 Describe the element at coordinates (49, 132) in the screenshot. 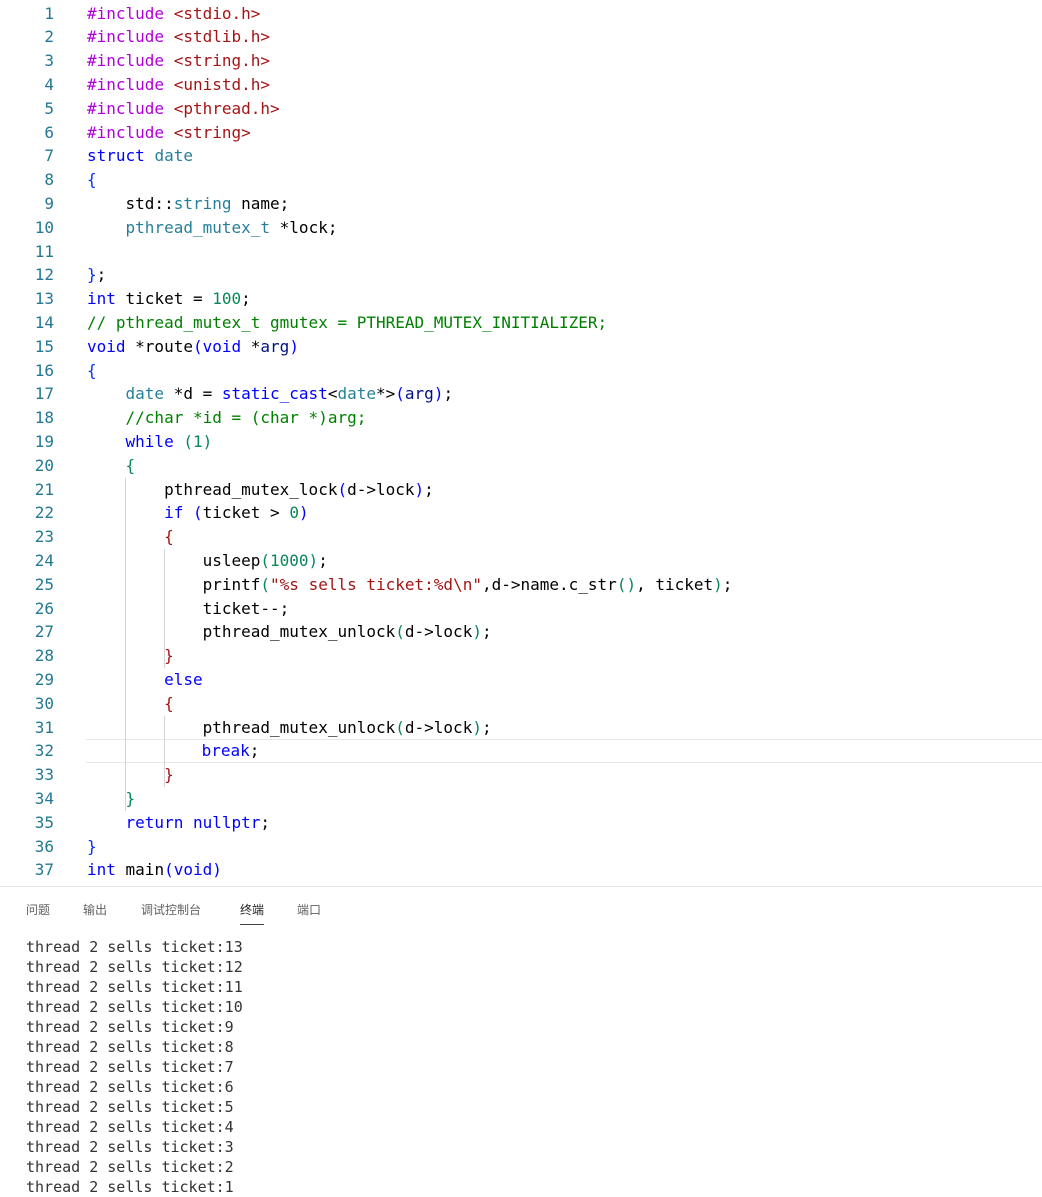

I see `line-number: 6` at that location.